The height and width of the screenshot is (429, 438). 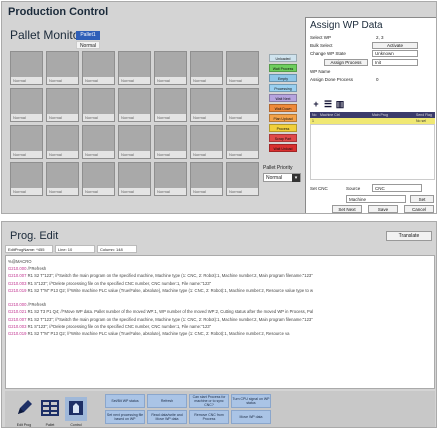 What do you see at coordinates (125, 401) in the screenshot?
I see `function-button: Set/Bit WP status` at bounding box center [125, 401].